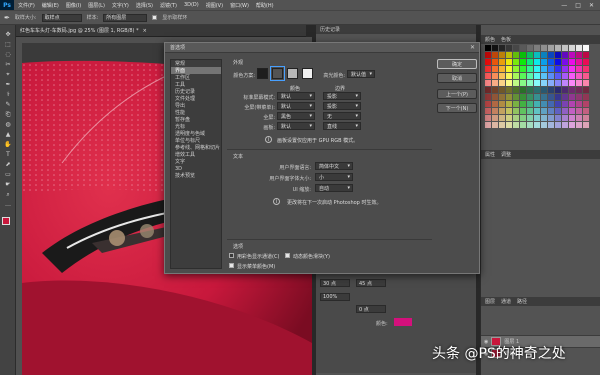 This screenshot has width=600, height=375. What do you see at coordinates (145, 31) in the screenshot?
I see `close-document-icon: ×` at bounding box center [145, 31].